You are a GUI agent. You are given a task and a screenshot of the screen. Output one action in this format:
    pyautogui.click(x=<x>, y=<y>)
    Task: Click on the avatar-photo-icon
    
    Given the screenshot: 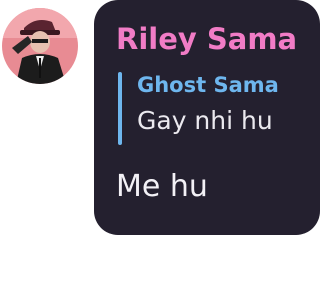 What is the action you would take?
    pyautogui.click(x=40, y=46)
    